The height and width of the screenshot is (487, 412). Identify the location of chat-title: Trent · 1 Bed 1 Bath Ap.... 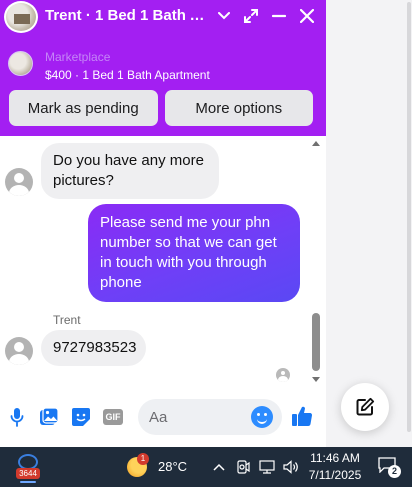
(129, 17).